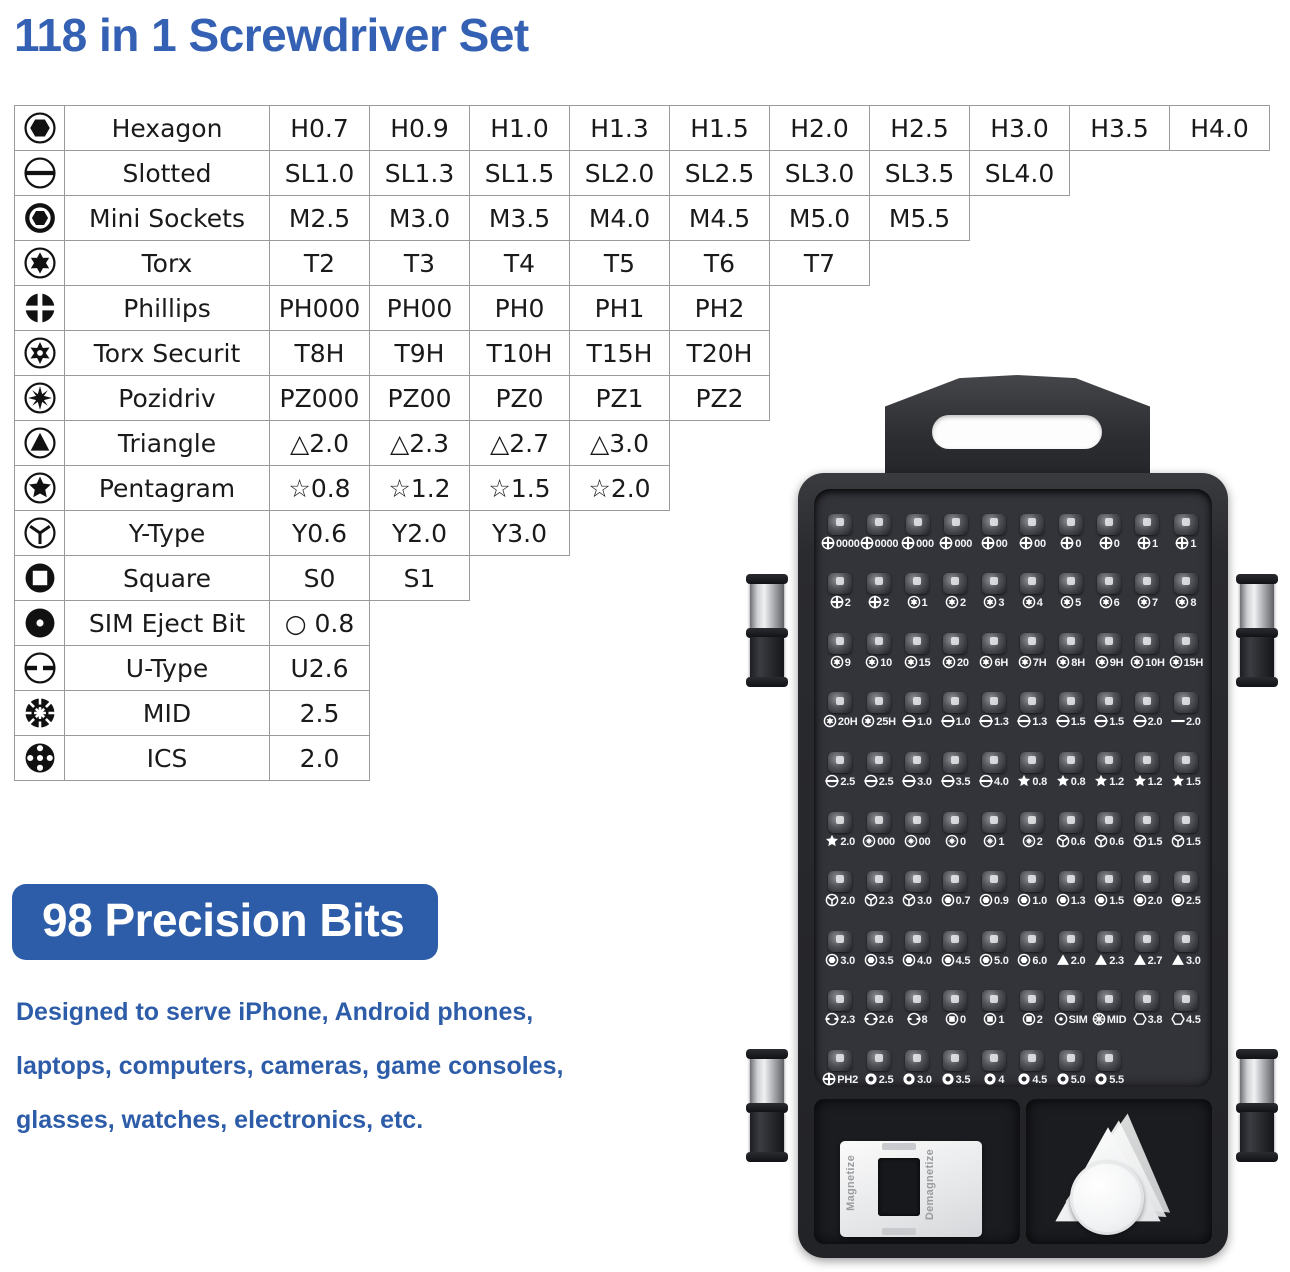 The width and height of the screenshot is (1290, 1272). I want to click on bit-size-value: SL1.0, so click(319, 173).